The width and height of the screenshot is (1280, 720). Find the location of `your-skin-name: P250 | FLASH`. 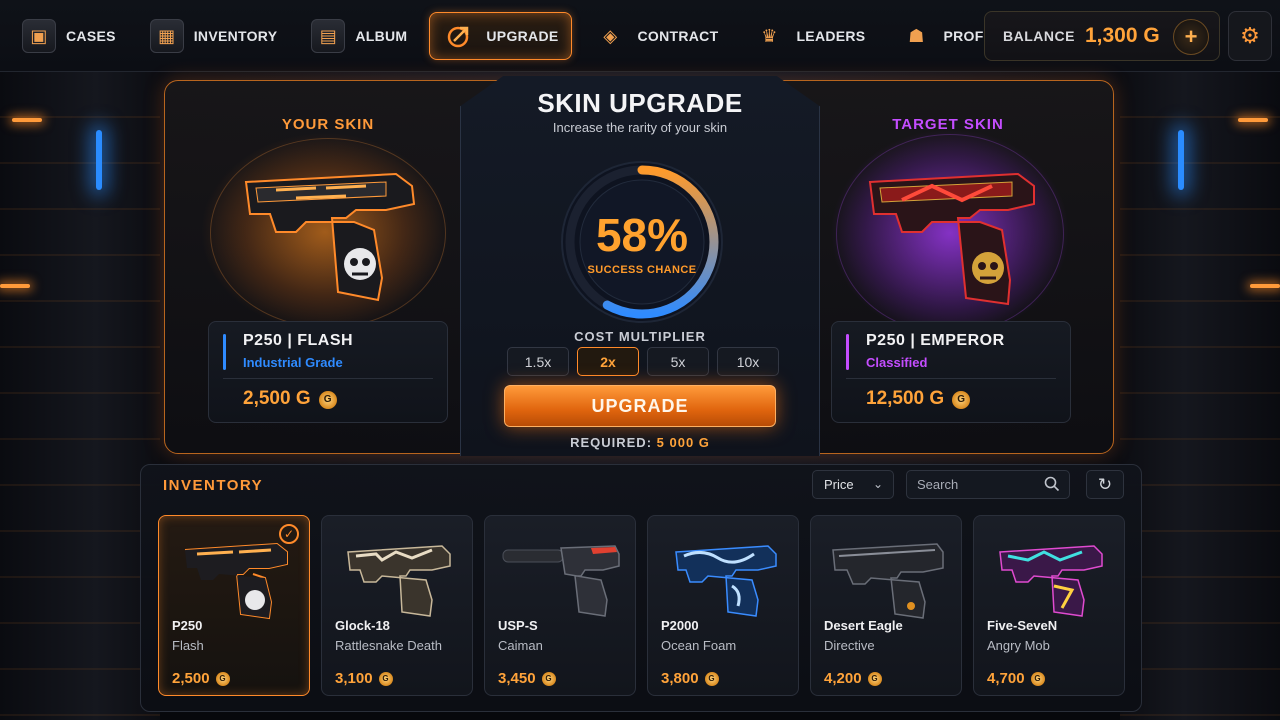

your-skin-name: P250 | FLASH is located at coordinates (298, 340).